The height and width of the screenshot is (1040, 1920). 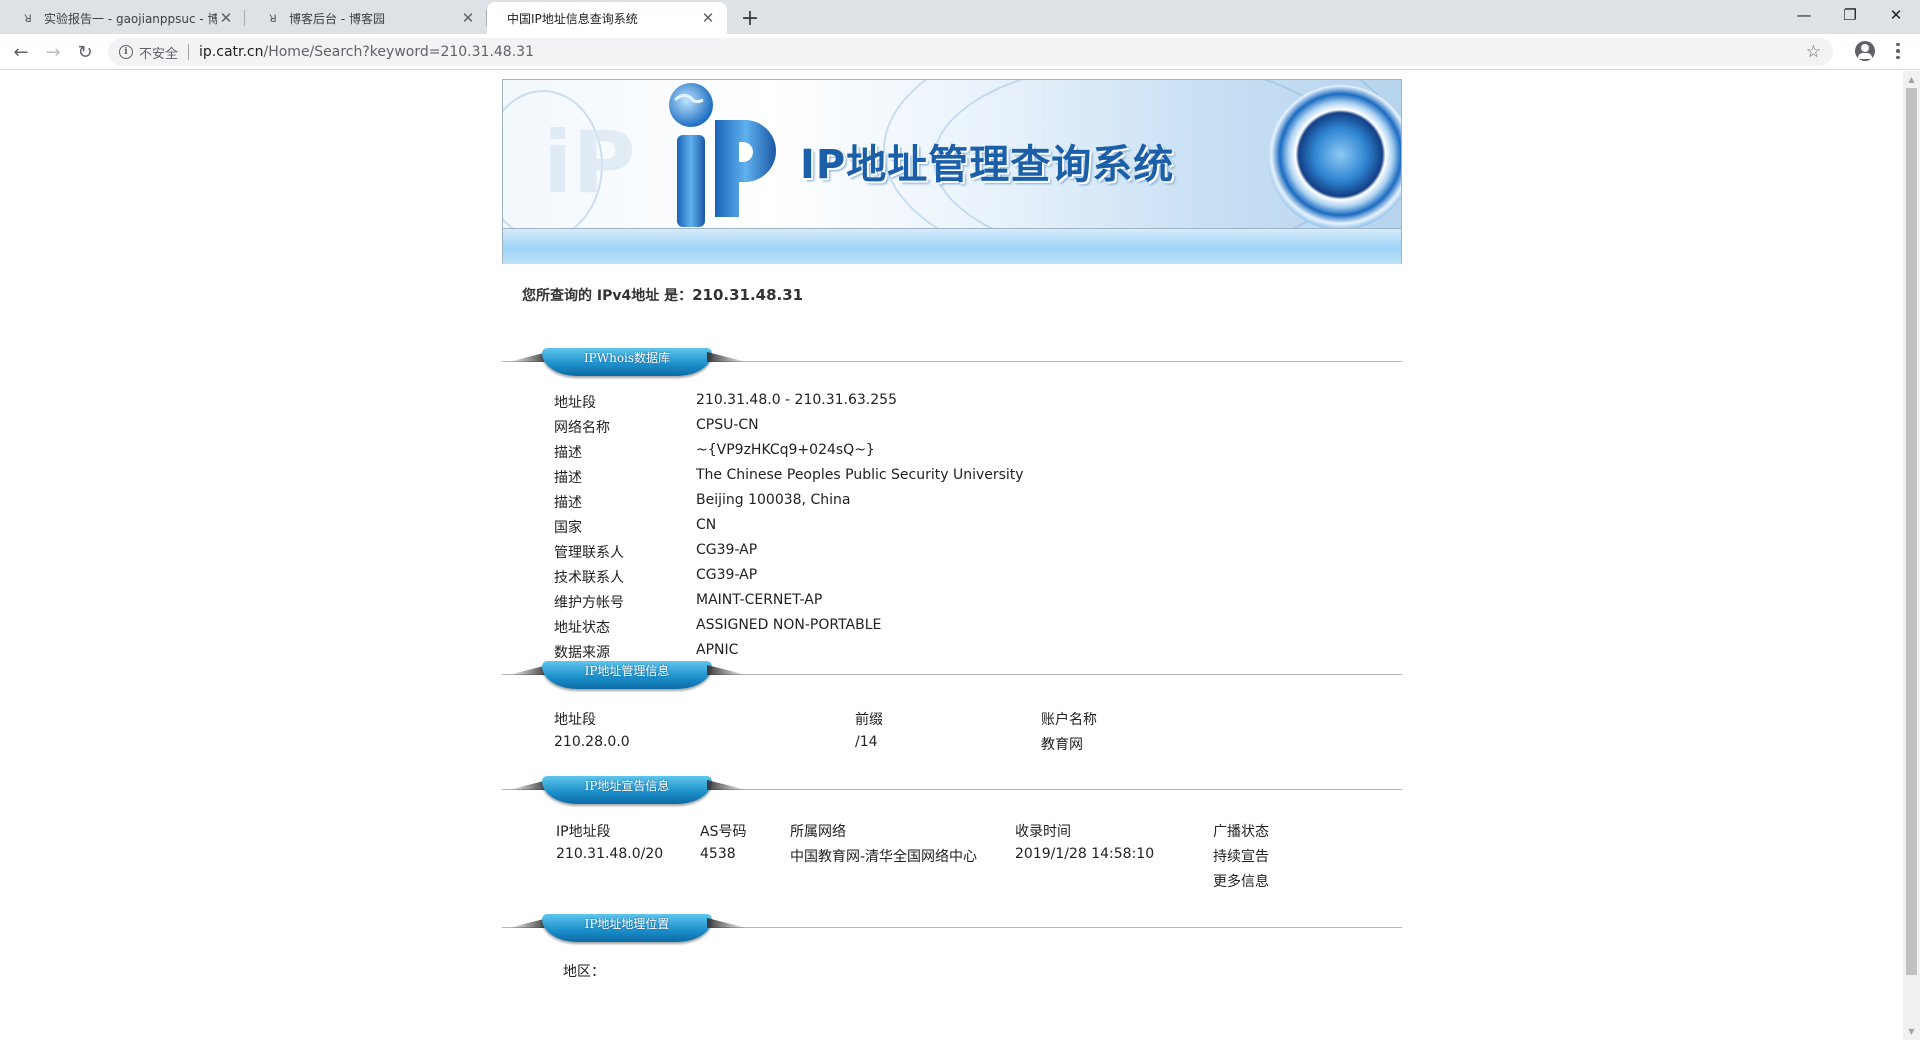 What do you see at coordinates (659, 155) in the screenshot?
I see `ip-logo-icon: iP` at bounding box center [659, 155].